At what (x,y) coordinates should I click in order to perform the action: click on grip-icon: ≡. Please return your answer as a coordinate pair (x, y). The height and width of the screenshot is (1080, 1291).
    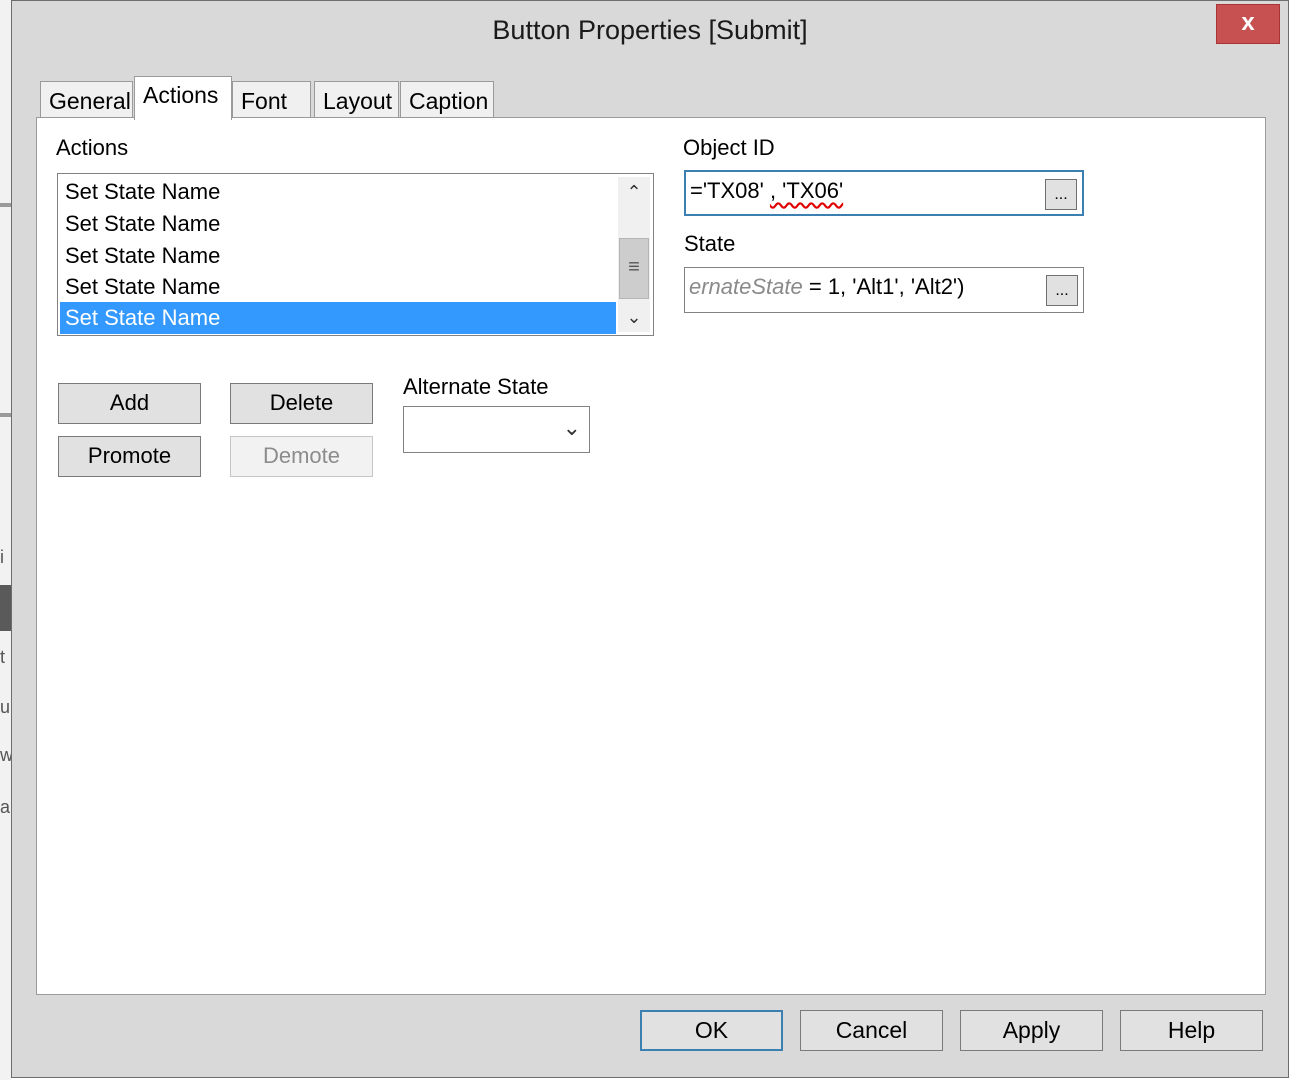
    Looking at the image, I should click on (634, 267).